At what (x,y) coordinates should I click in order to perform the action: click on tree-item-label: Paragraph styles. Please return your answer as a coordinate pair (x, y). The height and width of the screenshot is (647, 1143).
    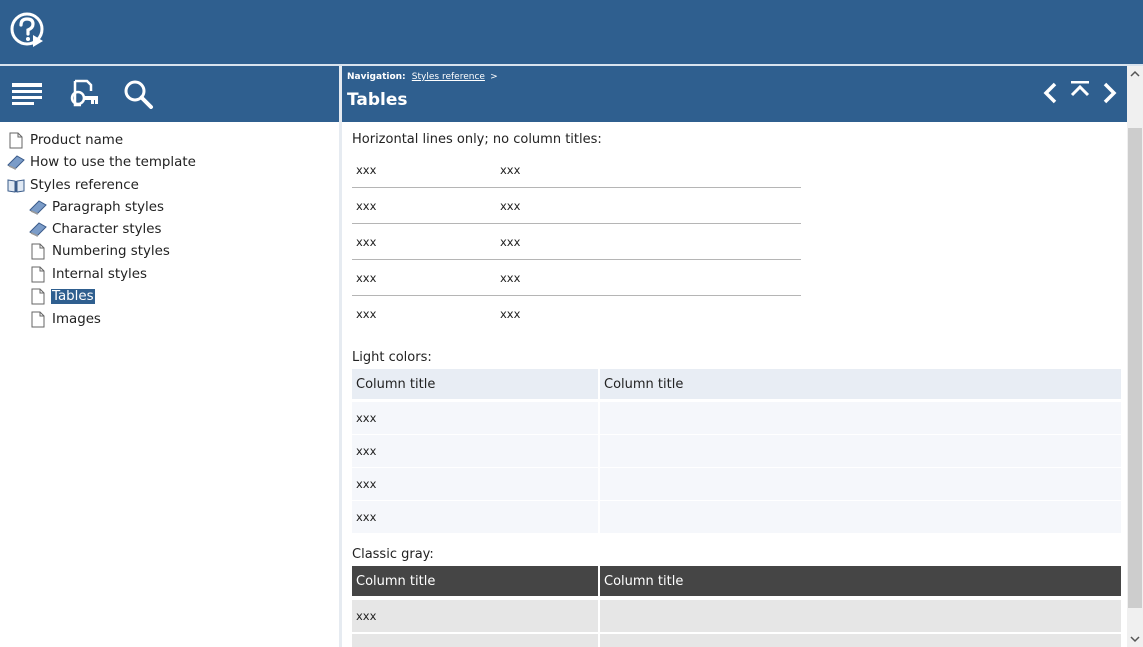
    Looking at the image, I should click on (108, 207).